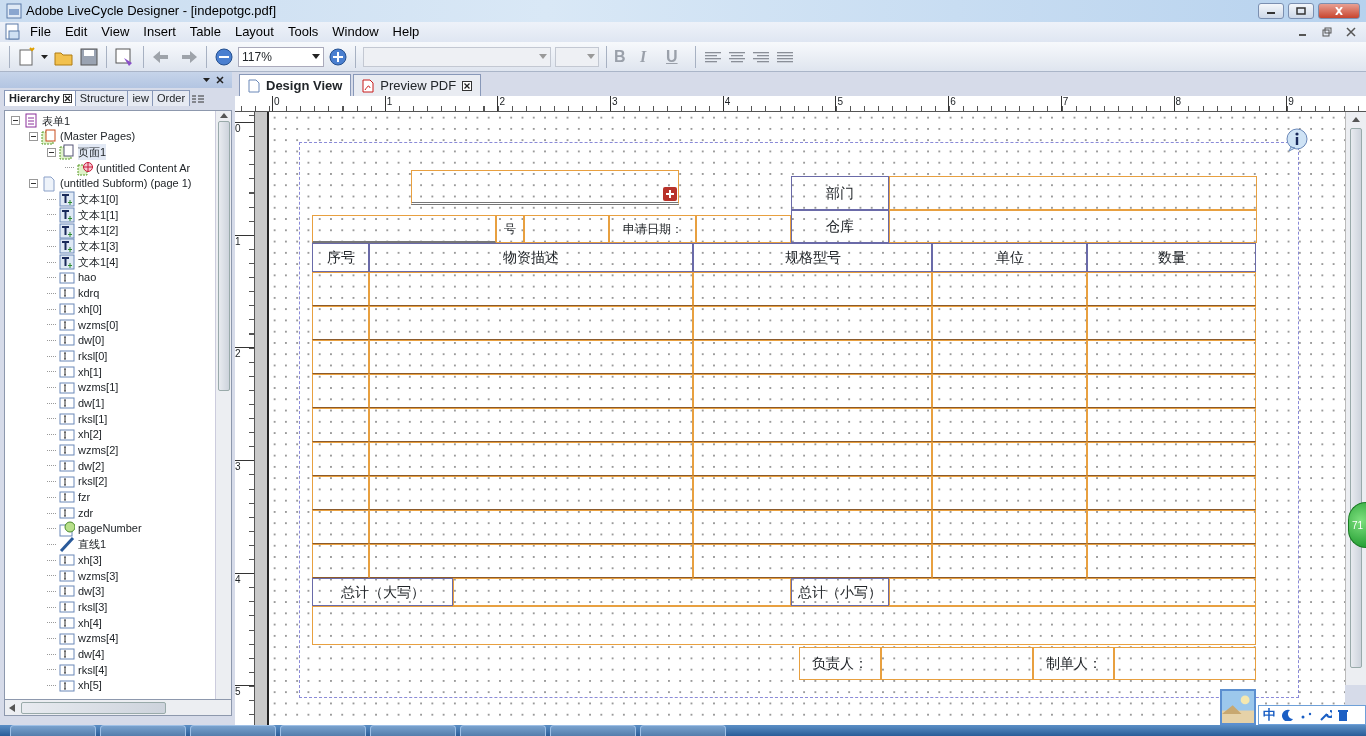  I want to click on tree-item: hao, so click(87, 277).